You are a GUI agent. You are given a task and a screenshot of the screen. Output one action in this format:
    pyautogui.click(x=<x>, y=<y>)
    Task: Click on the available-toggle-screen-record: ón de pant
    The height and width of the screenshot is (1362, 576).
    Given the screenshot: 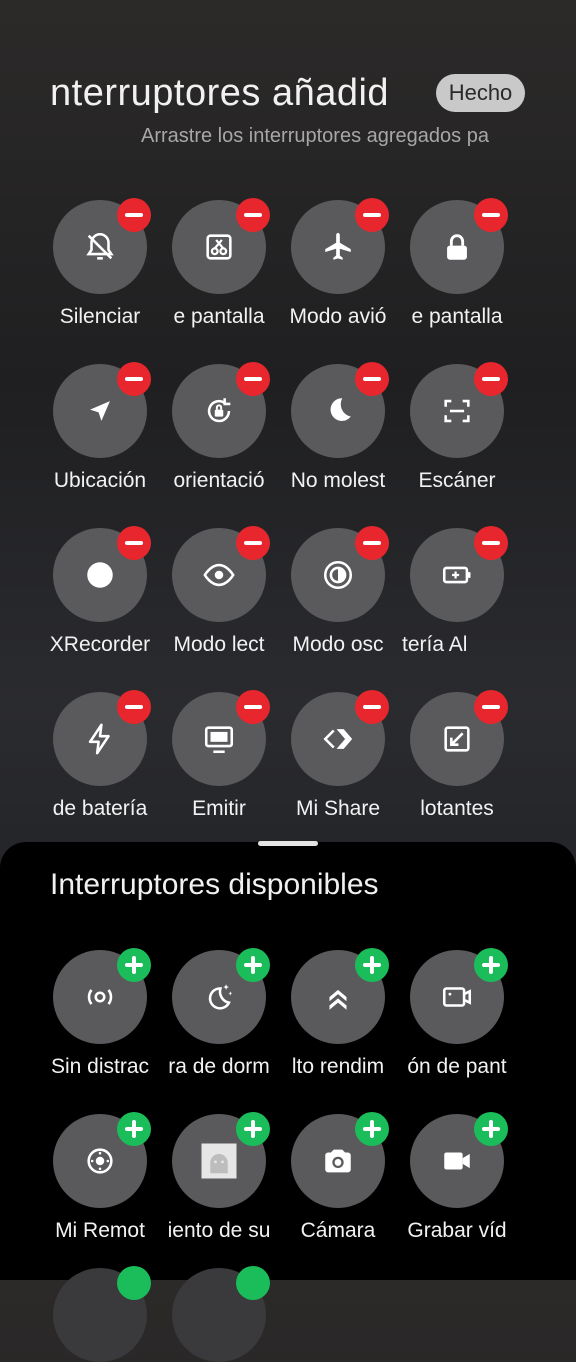 What is the action you would take?
    pyautogui.click(x=457, y=1019)
    